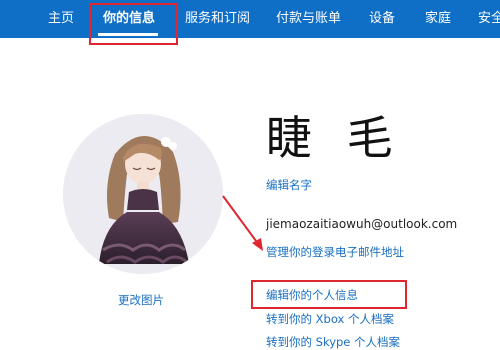 The image size is (500, 350). Describe the element at coordinates (312, 295) in the screenshot. I see `edit-personal-info-link: 编辑你的个人信息` at that location.